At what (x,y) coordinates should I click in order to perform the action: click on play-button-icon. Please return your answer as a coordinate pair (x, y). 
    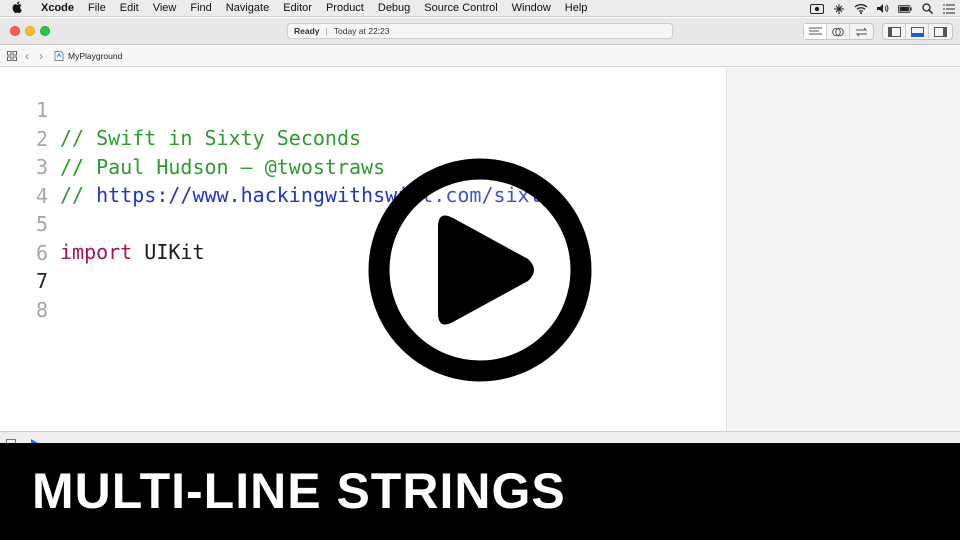
    Looking at the image, I should click on (480, 270).